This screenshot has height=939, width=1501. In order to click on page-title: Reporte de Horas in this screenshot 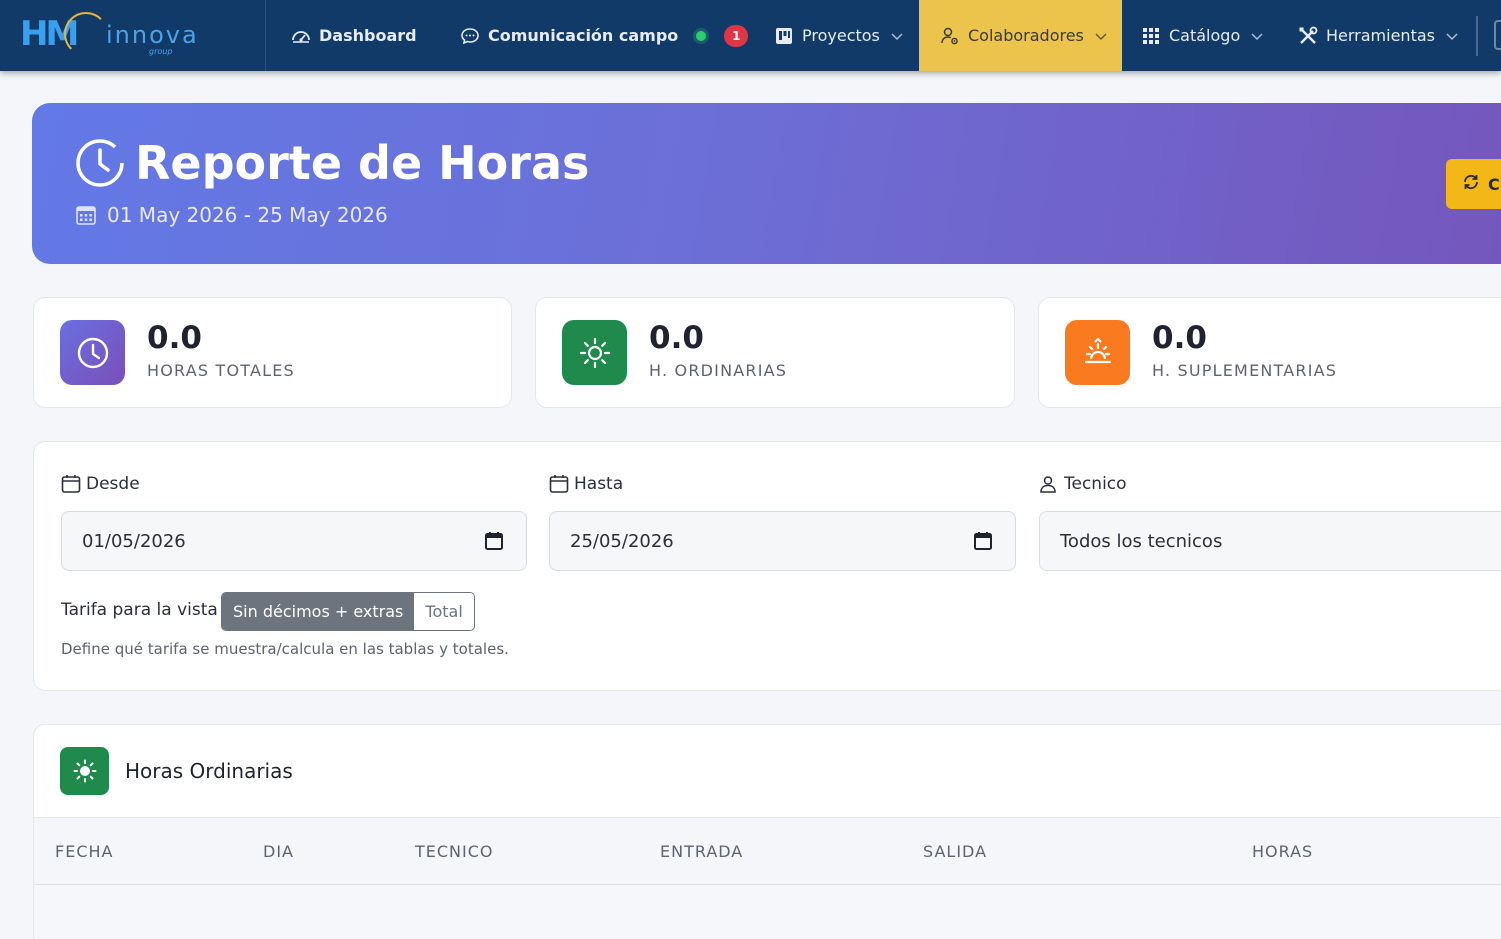, I will do `click(362, 163)`.